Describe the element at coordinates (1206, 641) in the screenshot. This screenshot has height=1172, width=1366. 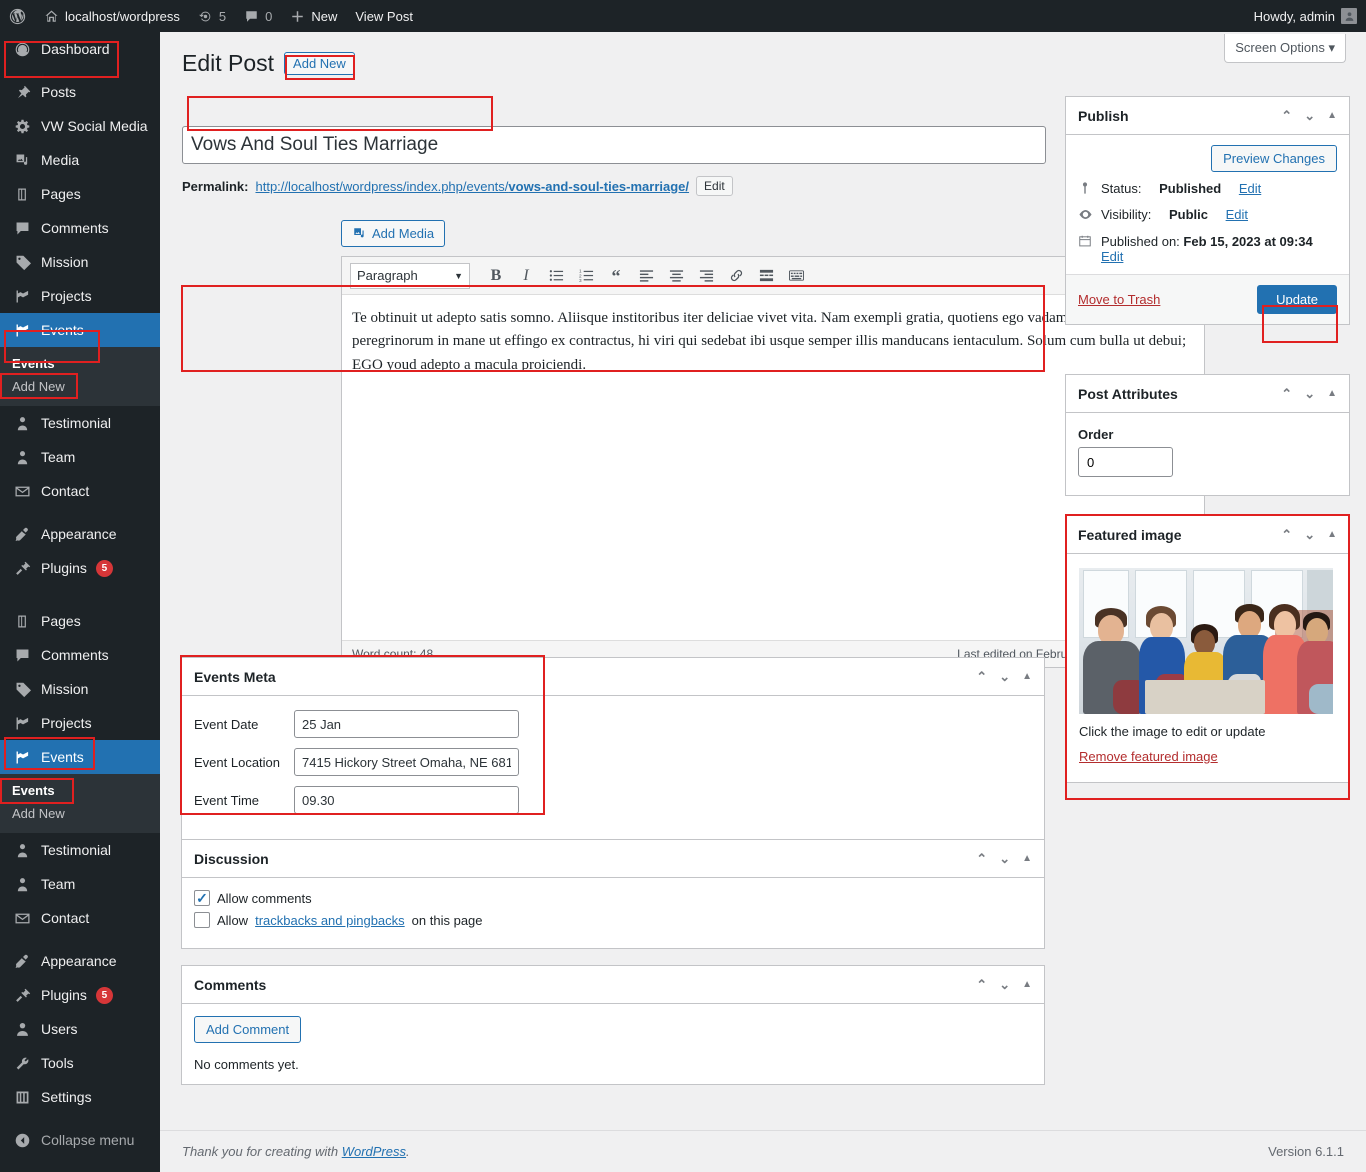
I see `featured-image-thumbnail` at that location.